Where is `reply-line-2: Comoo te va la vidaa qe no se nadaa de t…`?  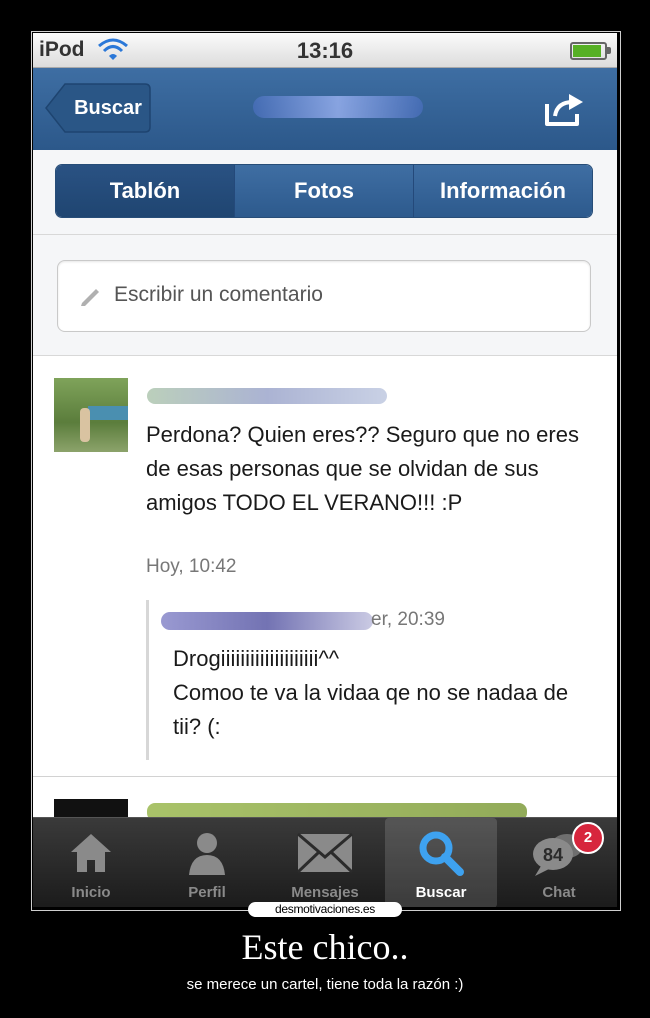
reply-line-2: Comoo te va la vidaa qe no se nadaa de t… is located at coordinates (371, 709).